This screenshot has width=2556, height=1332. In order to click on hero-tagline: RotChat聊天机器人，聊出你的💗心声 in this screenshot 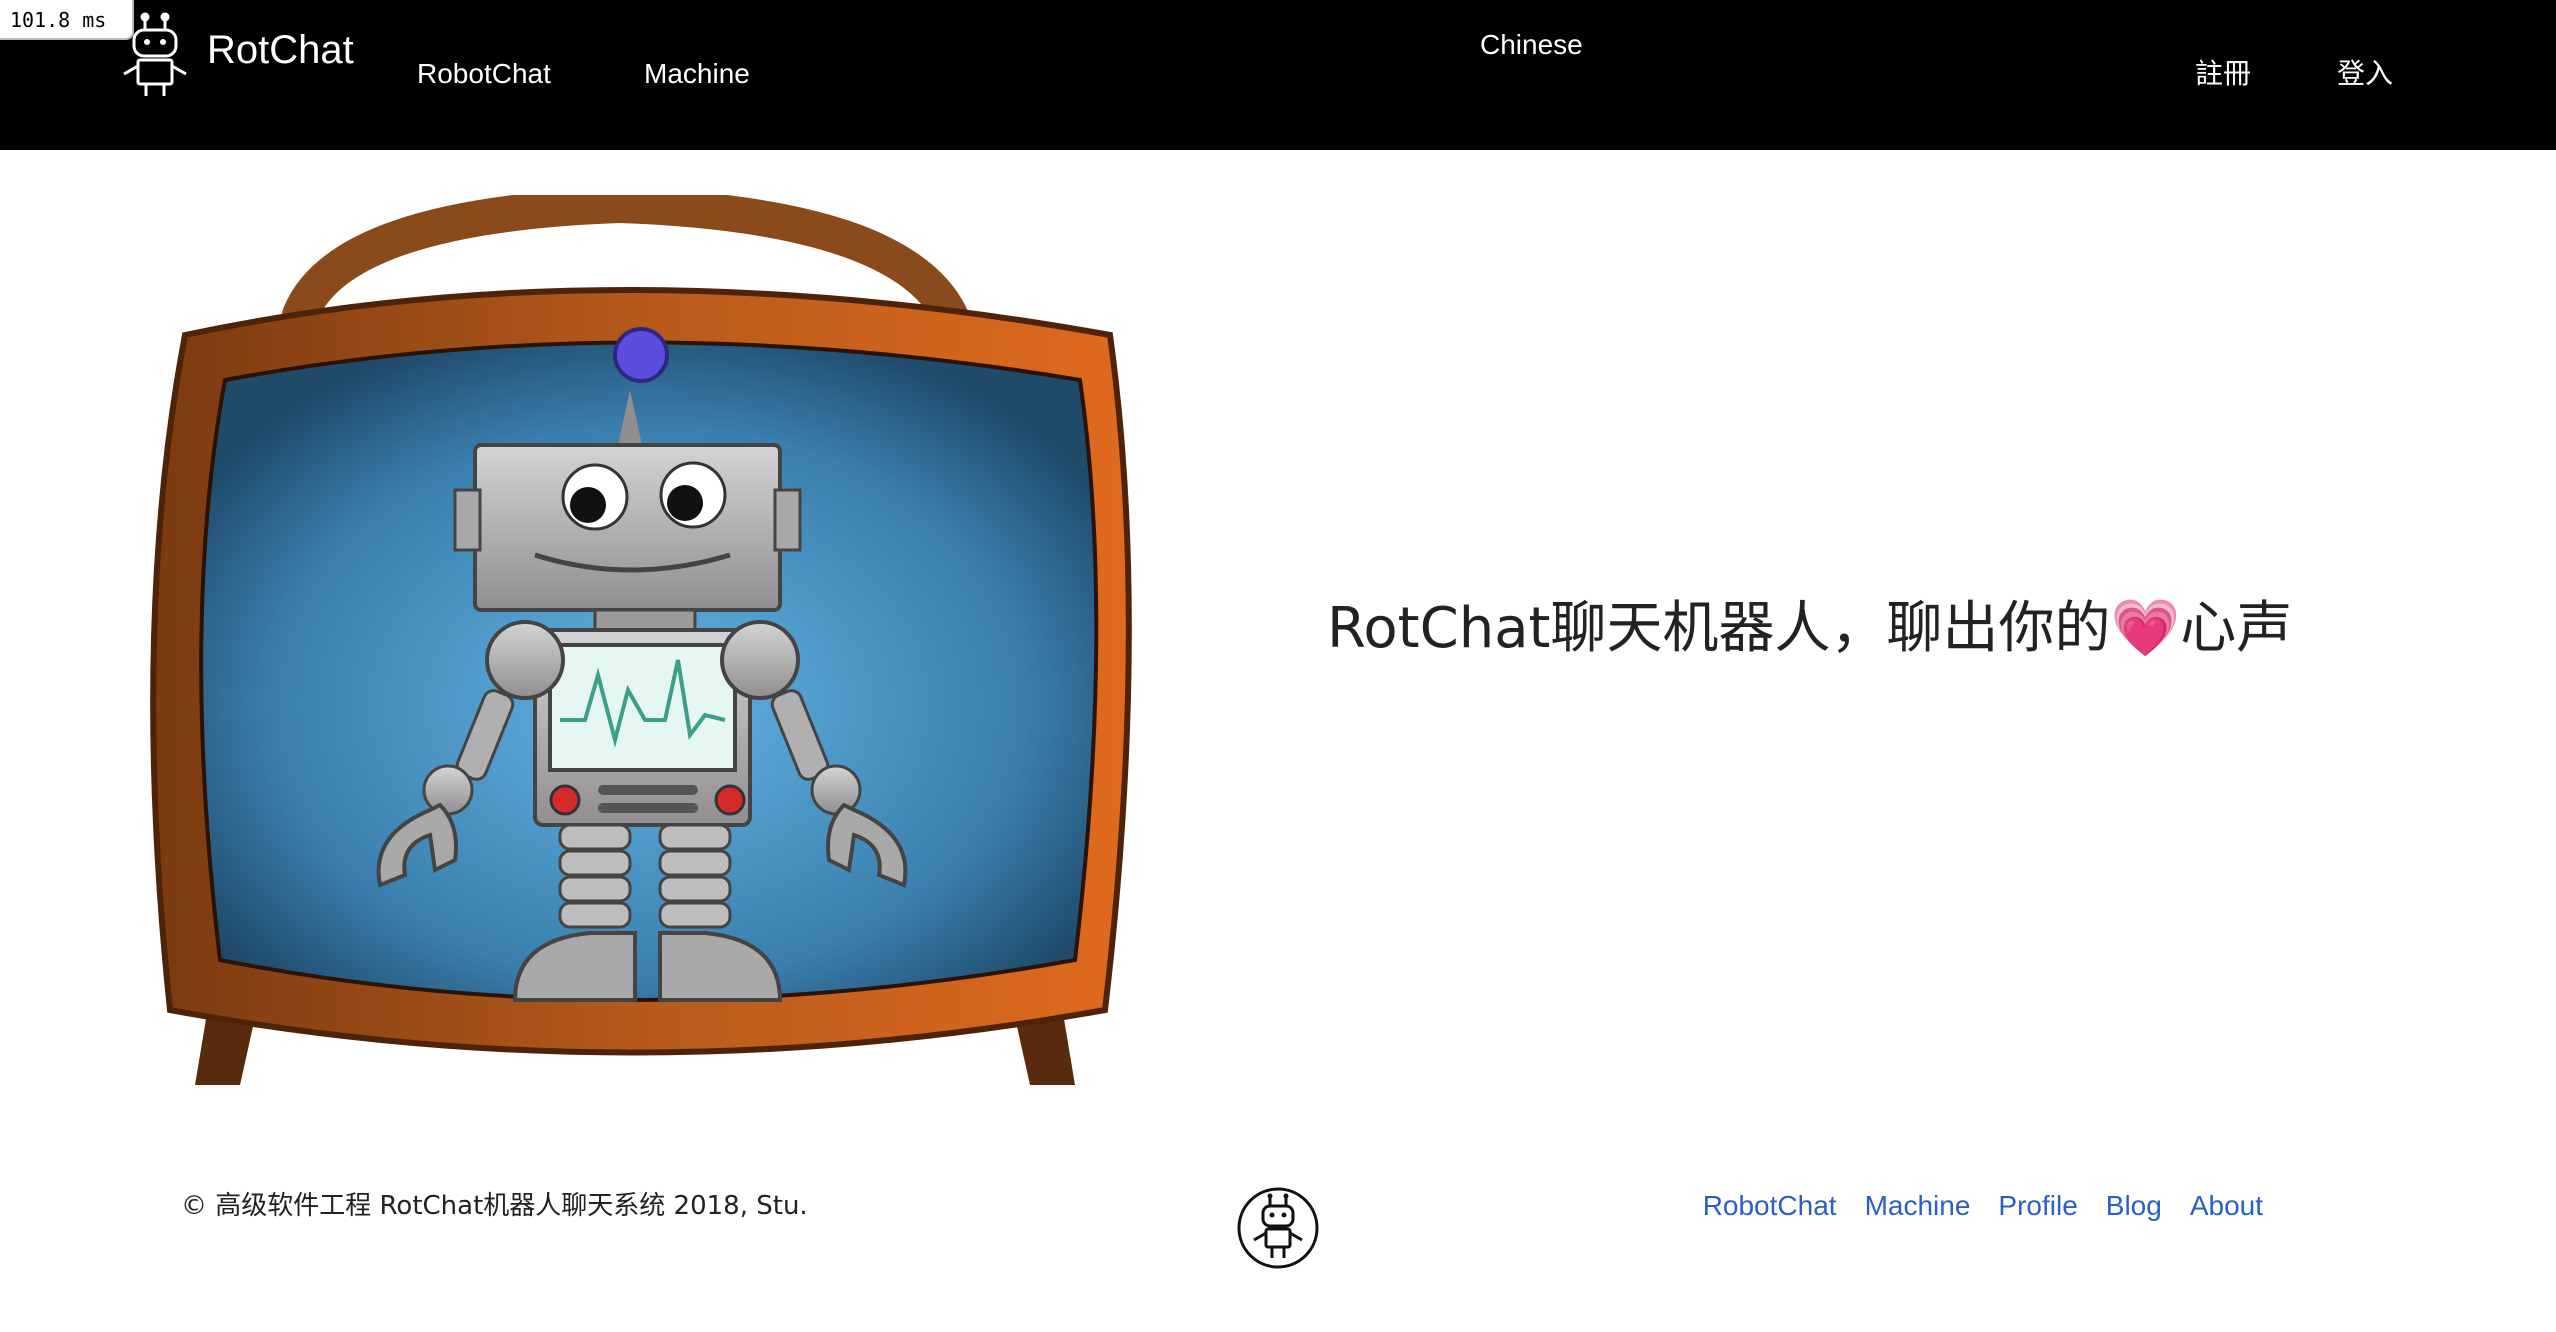, I will do `click(1809, 629)`.